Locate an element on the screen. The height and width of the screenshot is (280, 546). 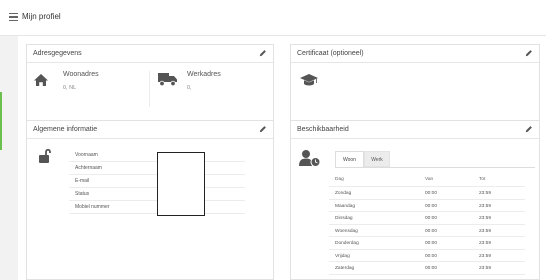
home-address-value: 0, NL is located at coordinates (70, 88).